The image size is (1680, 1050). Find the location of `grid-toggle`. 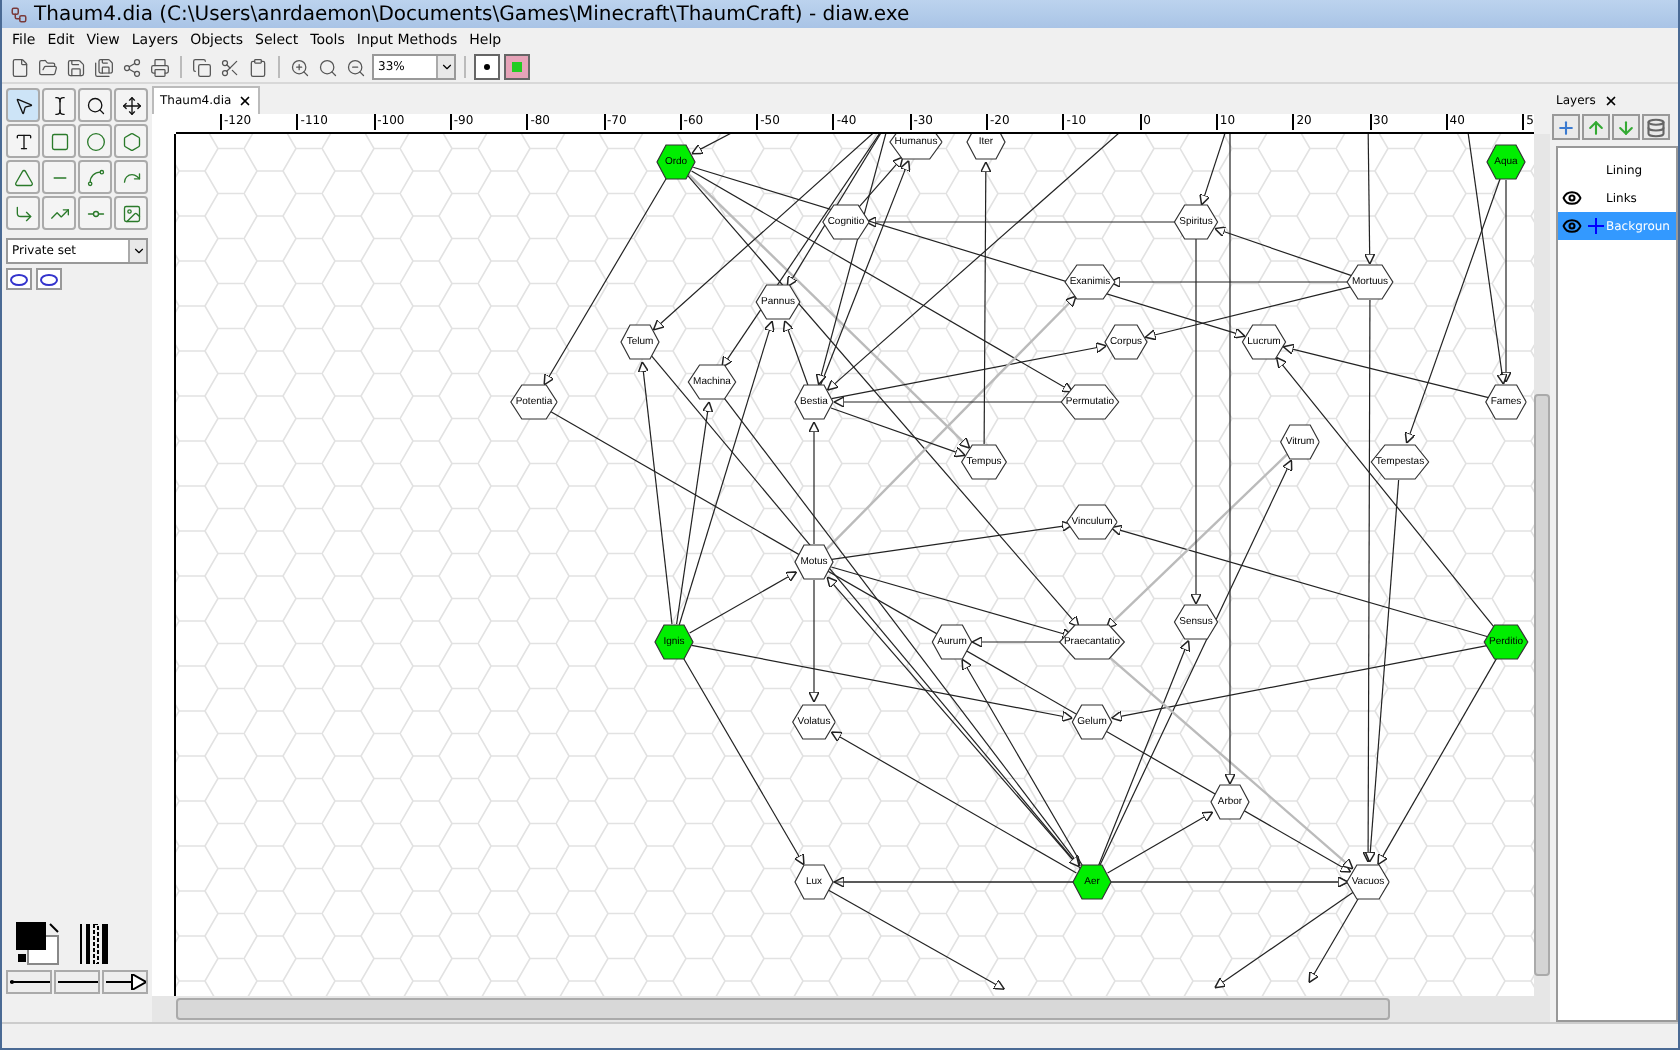

grid-toggle is located at coordinates (517, 67).